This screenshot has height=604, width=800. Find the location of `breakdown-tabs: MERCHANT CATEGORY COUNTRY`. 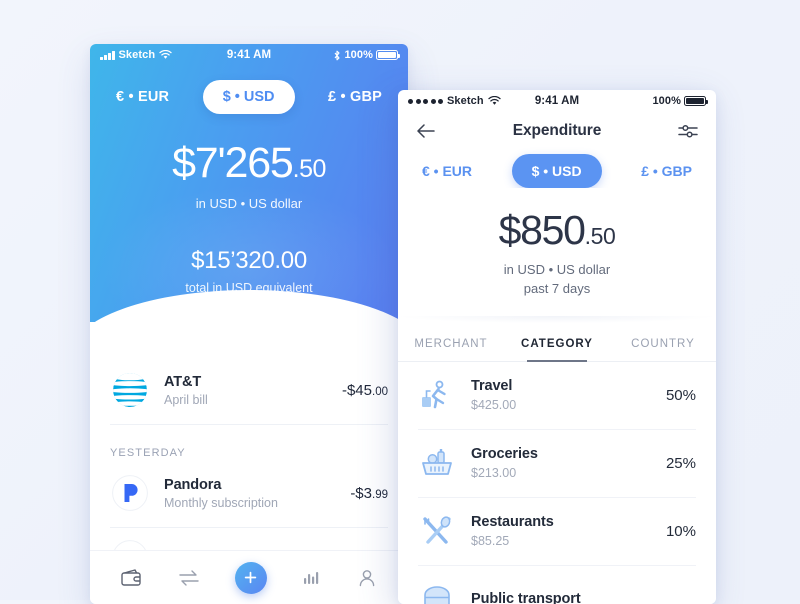

breakdown-tabs: MERCHANT CATEGORY COUNTRY is located at coordinates (557, 344).